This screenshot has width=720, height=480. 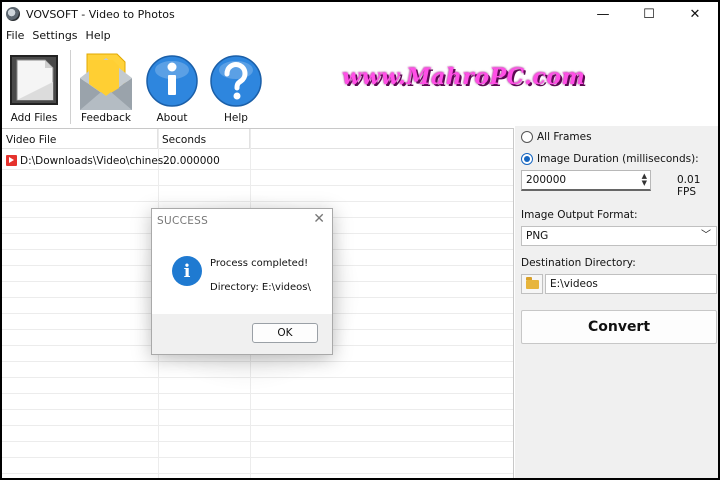 I want to click on menu-help: Help, so click(x=98, y=36).